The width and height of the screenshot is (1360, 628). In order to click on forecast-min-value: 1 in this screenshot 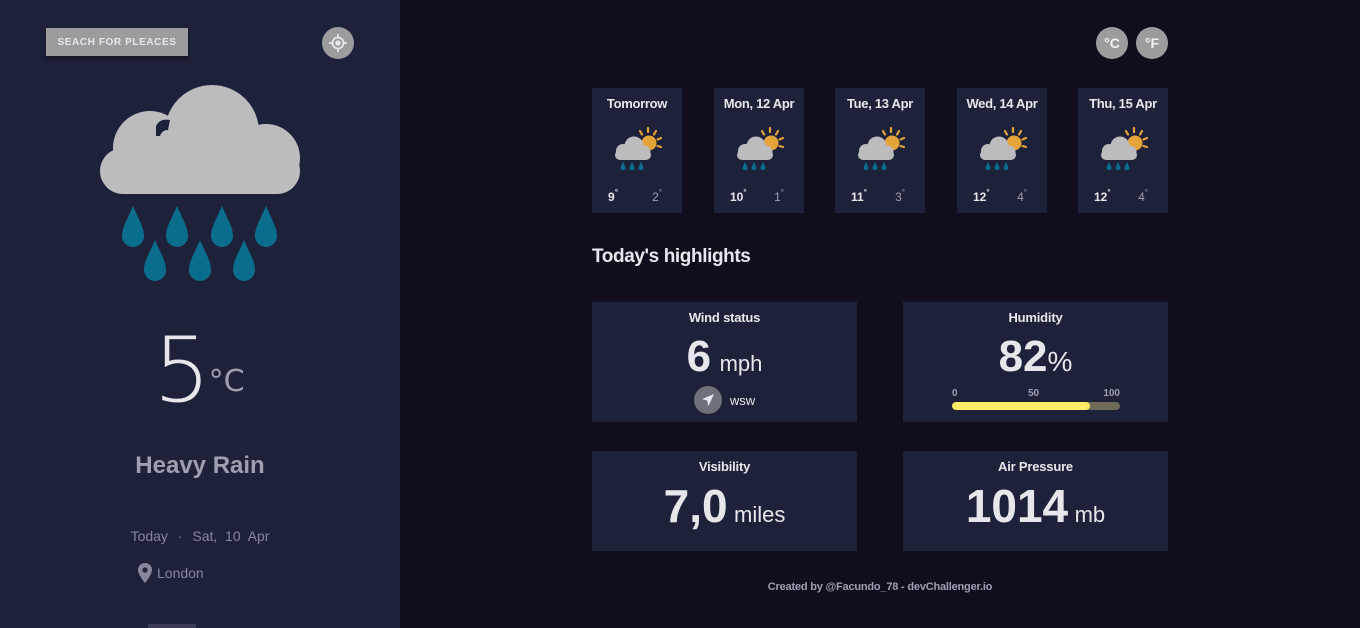, I will do `click(777, 197)`.